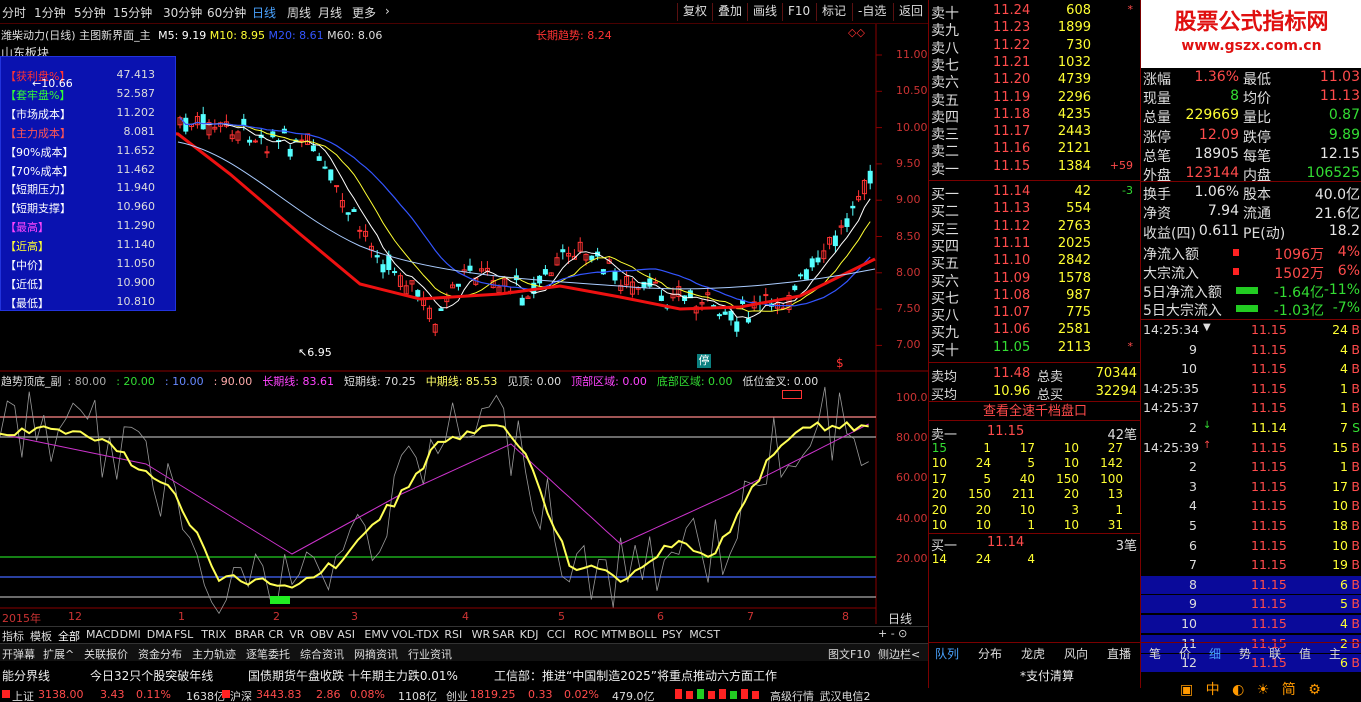  Describe the element at coordinates (1252, 689) in the screenshot. I see `sys-tray-icons: ▣ 中 ◐ ☀ 简 ⚙` at that location.